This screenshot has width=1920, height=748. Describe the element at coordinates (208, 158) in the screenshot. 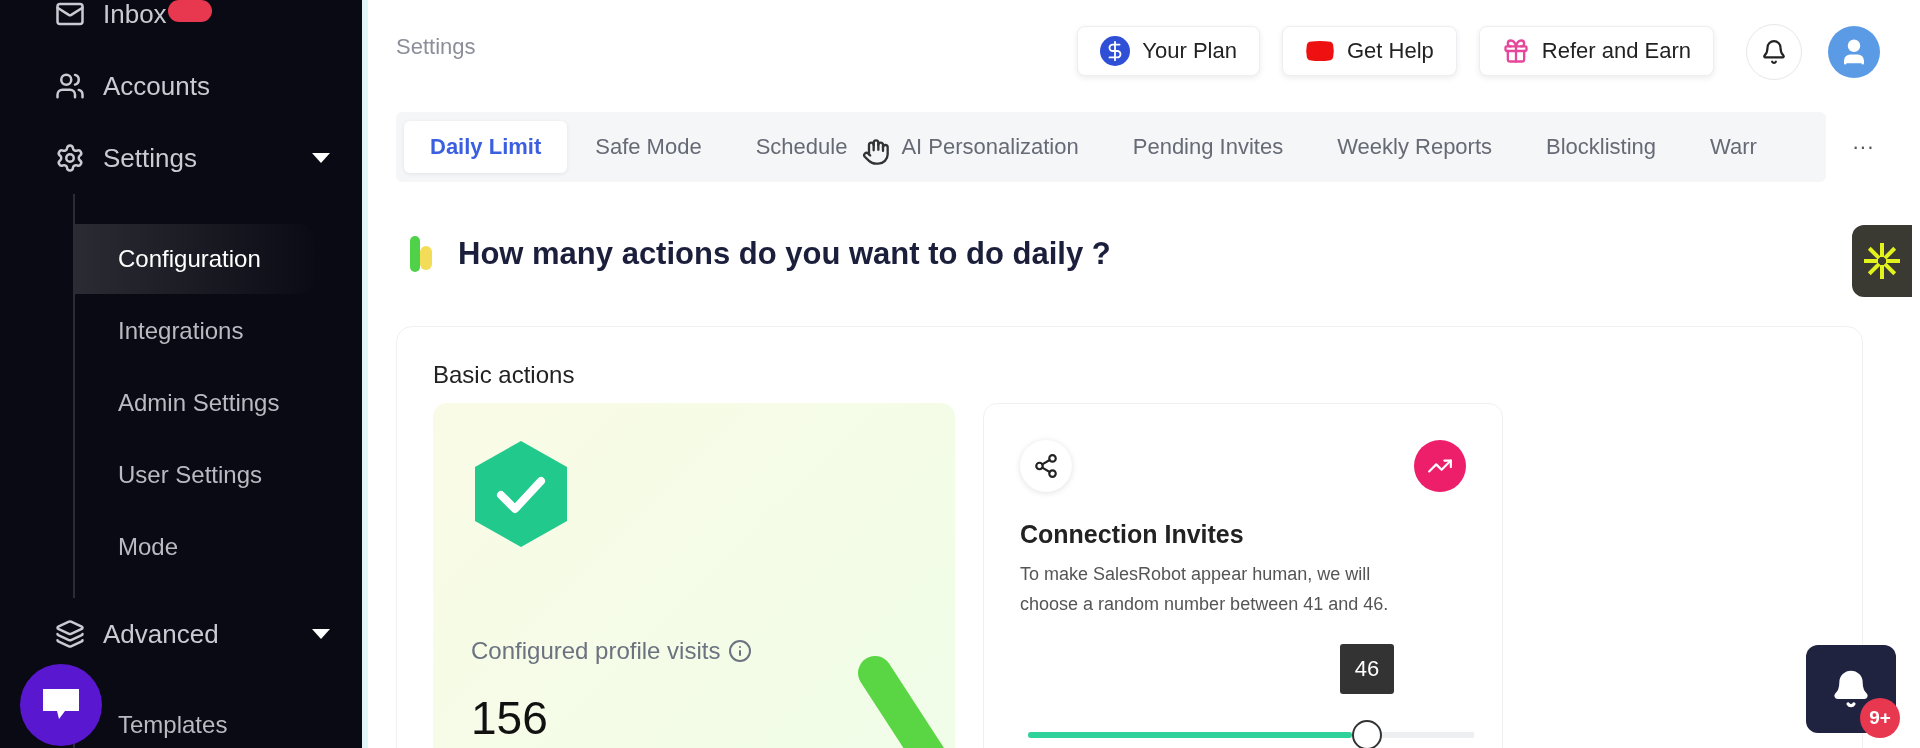

I see `sidebar-item: Settings` at that location.